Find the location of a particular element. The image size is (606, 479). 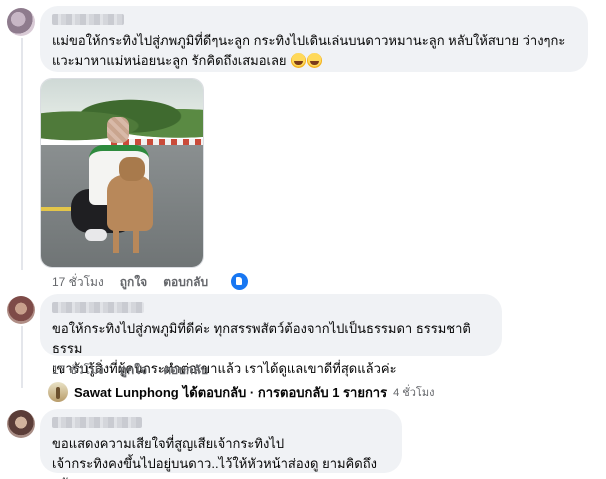

reply-summary-text: ได้ตอบกลับ · การตอบกลับ 1 รายการ is located at coordinates (285, 392).